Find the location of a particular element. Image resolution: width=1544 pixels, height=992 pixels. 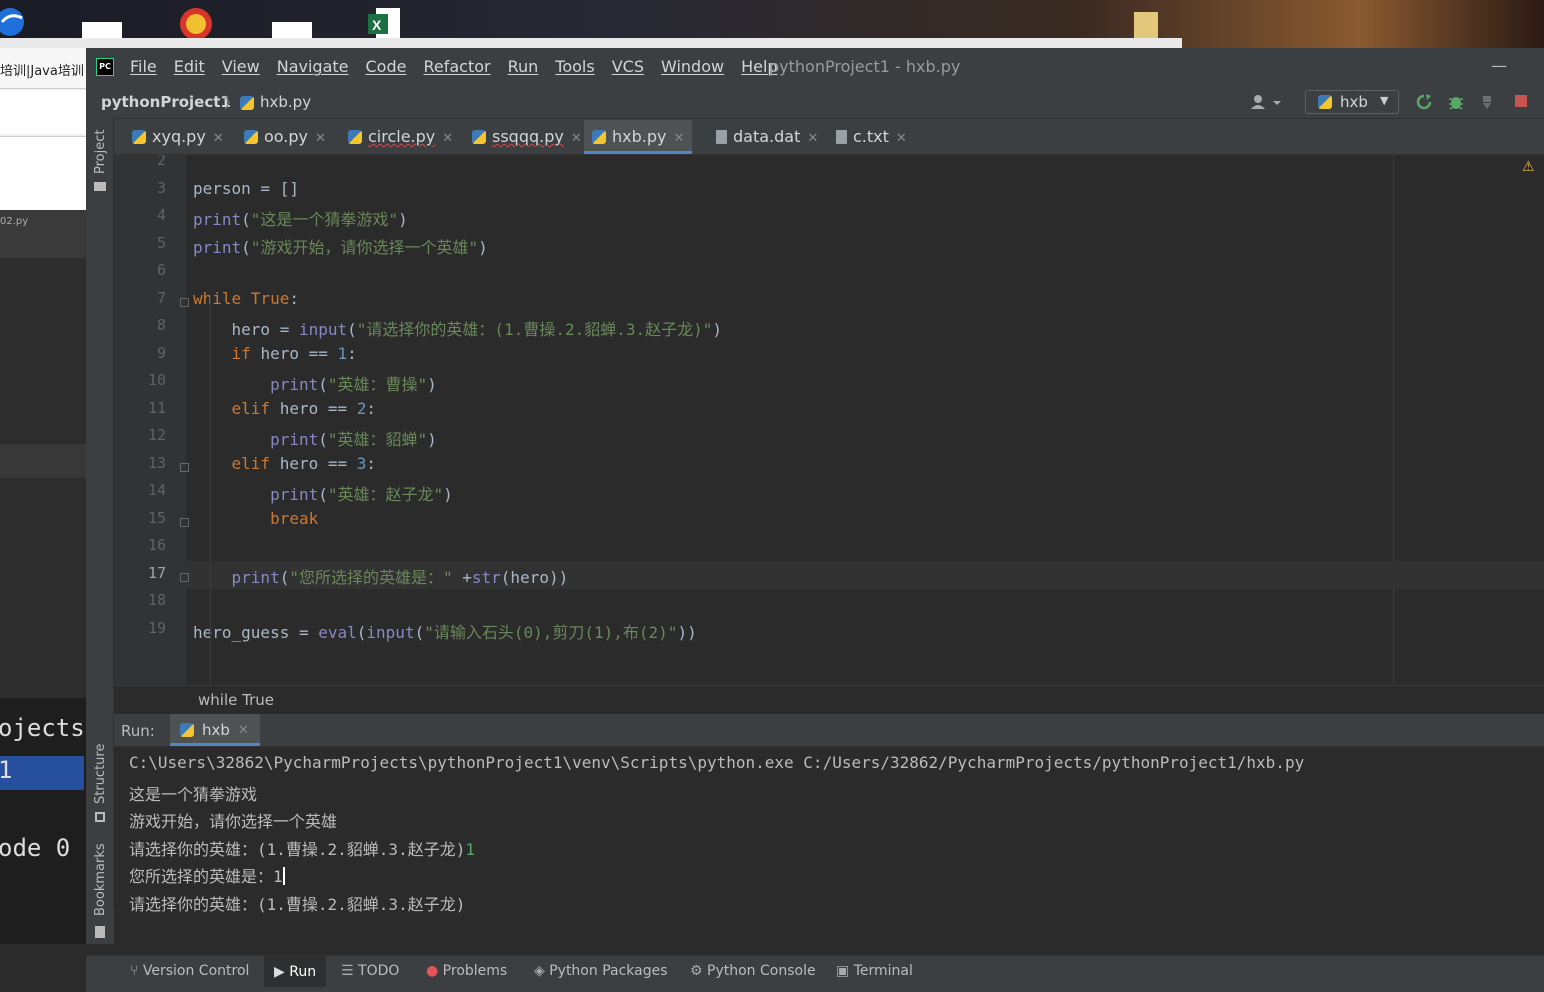

code-line: person = [] is located at coordinates (246, 188).